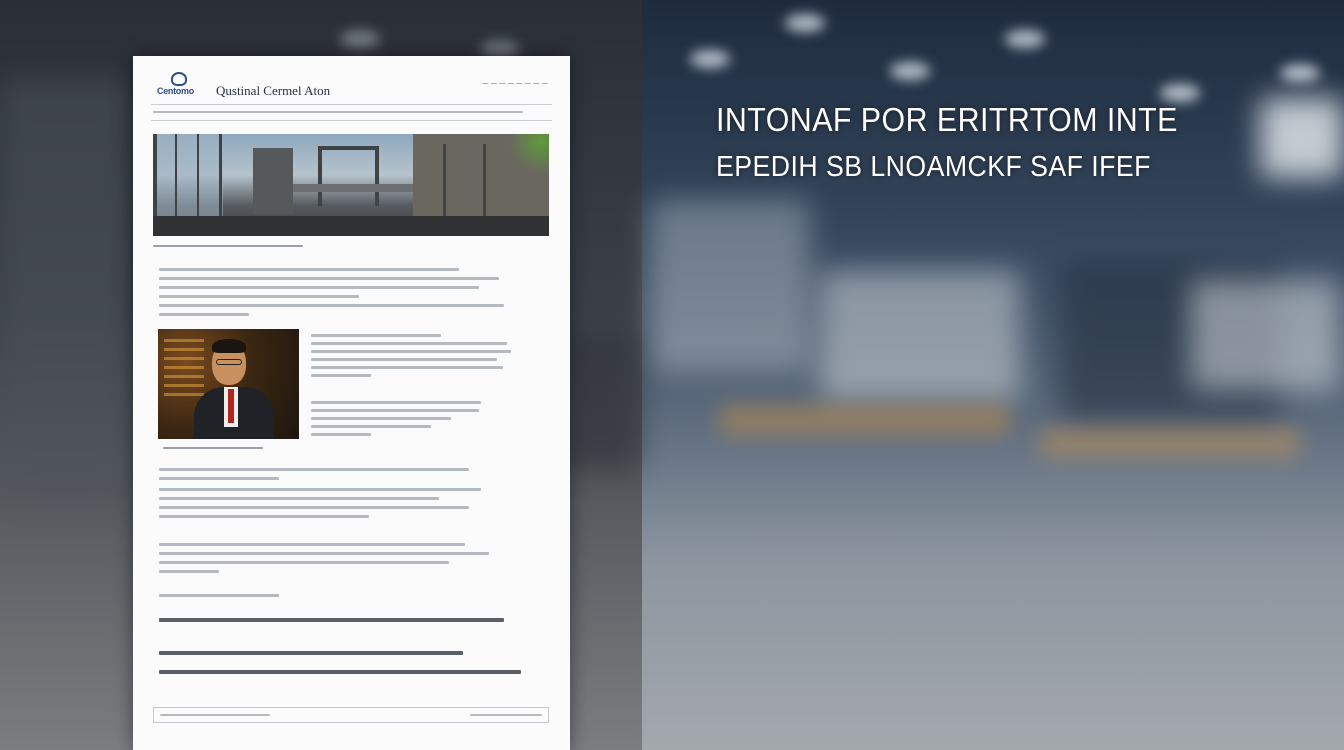 This screenshot has width=1344, height=750. What do you see at coordinates (213, 448) in the screenshot?
I see `portrait-caption` at bounding box center [213, 448].